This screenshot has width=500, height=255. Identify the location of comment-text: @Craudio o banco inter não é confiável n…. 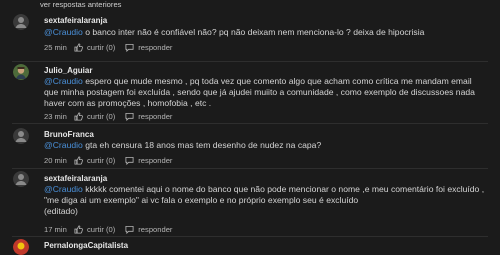
(265, 32).